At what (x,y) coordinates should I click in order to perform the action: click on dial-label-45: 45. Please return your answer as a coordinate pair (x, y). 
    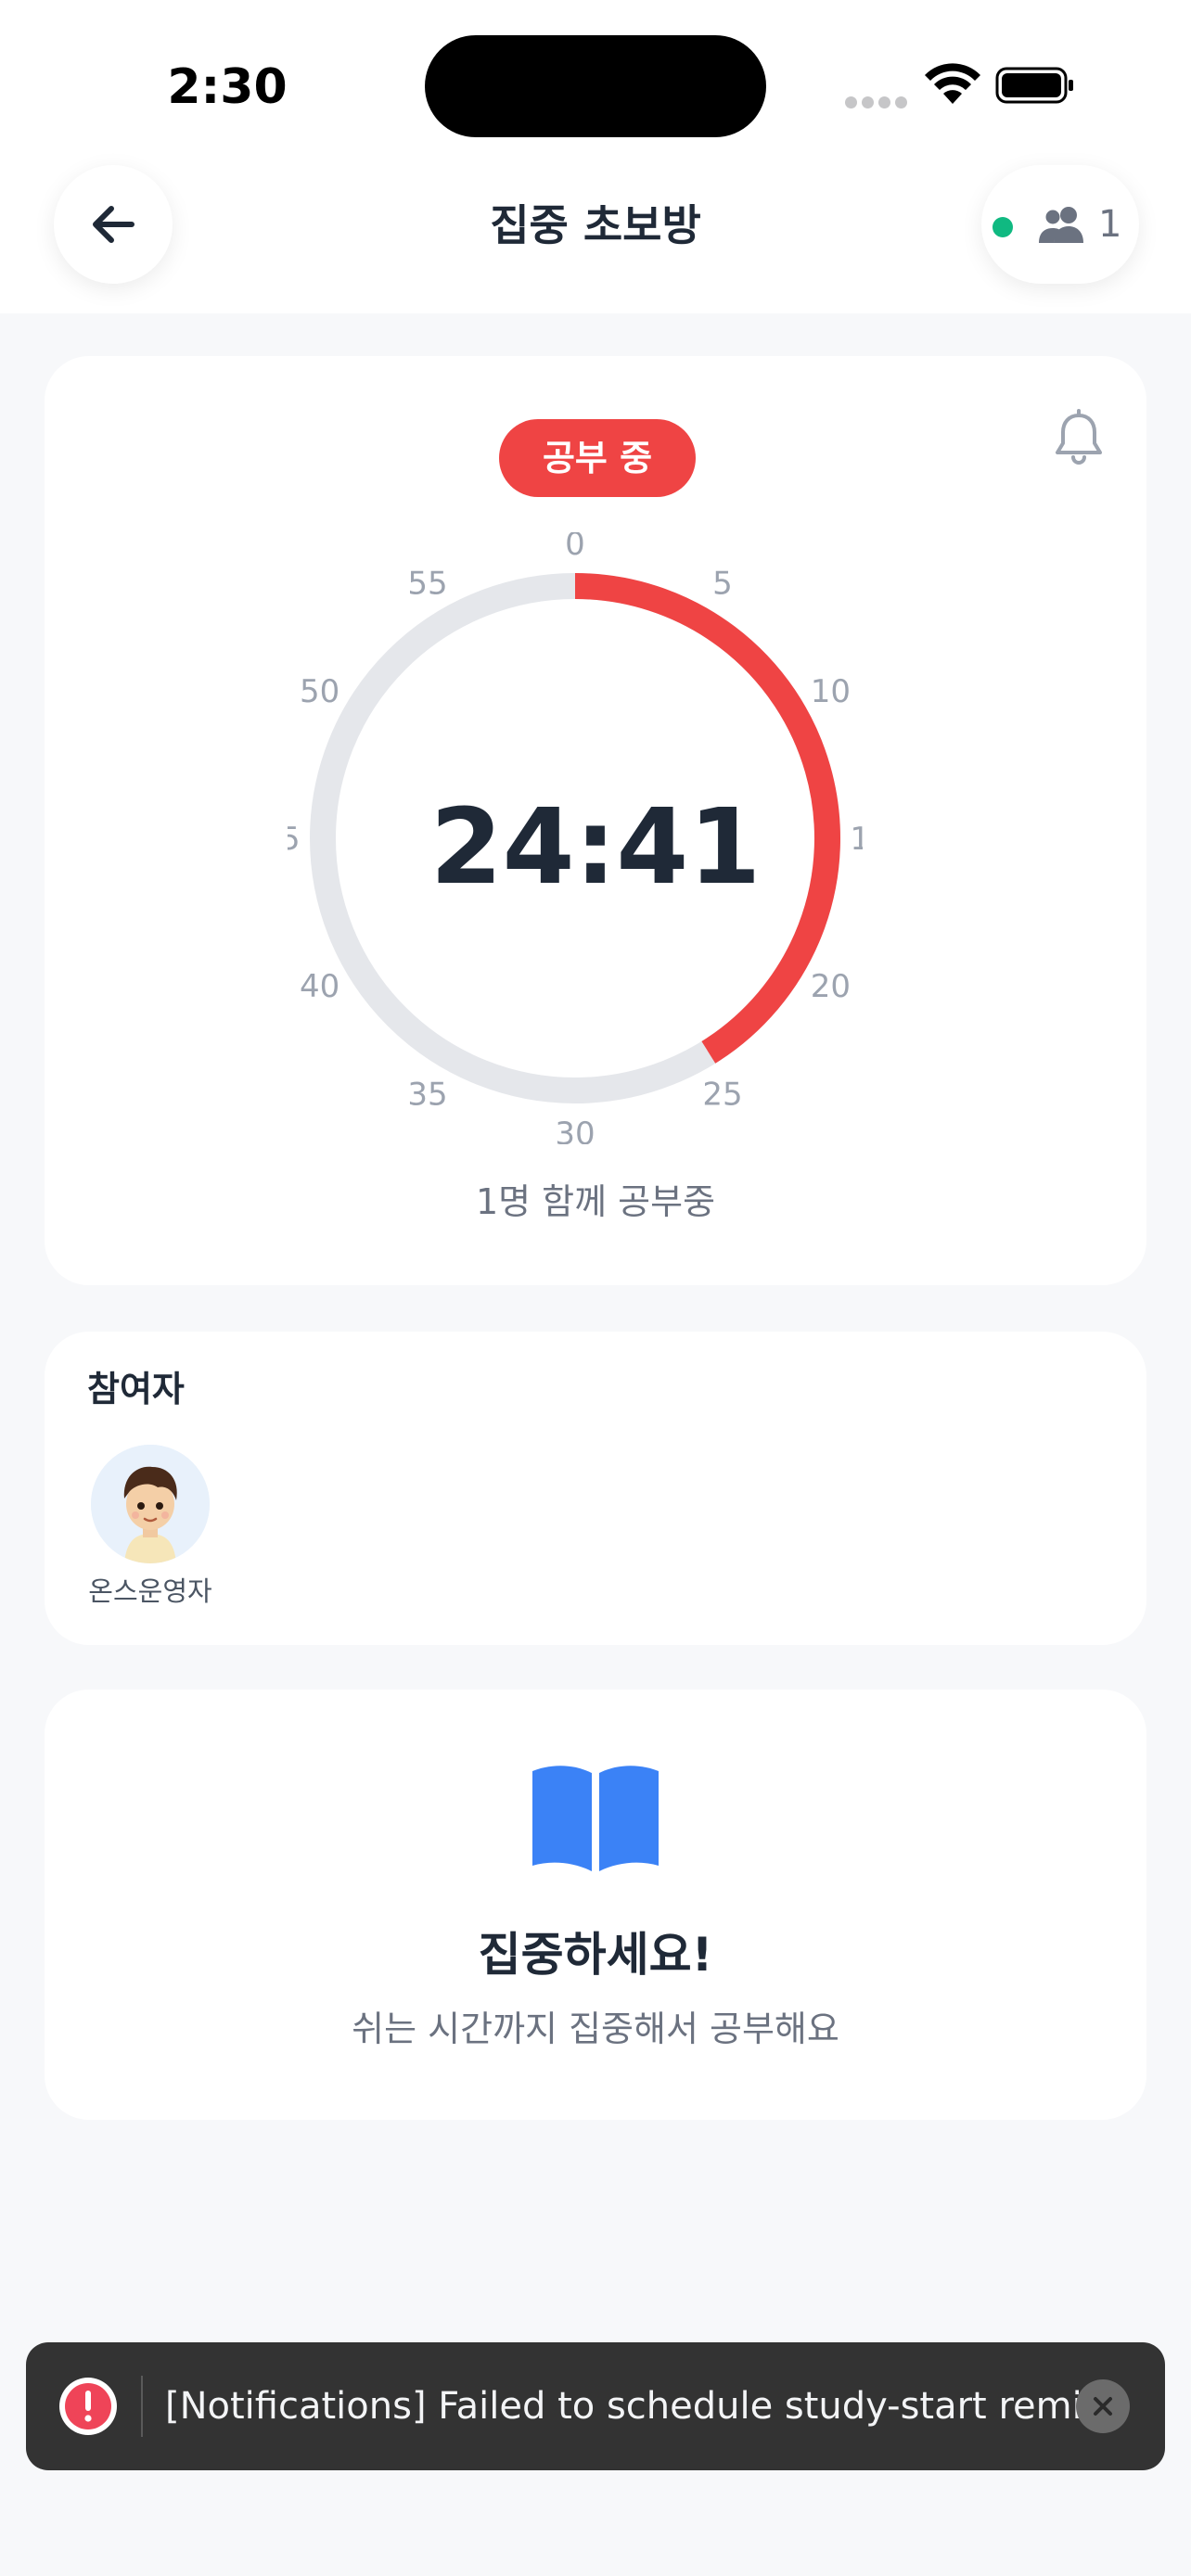
    Looking at the image, I should click on (295, 839).